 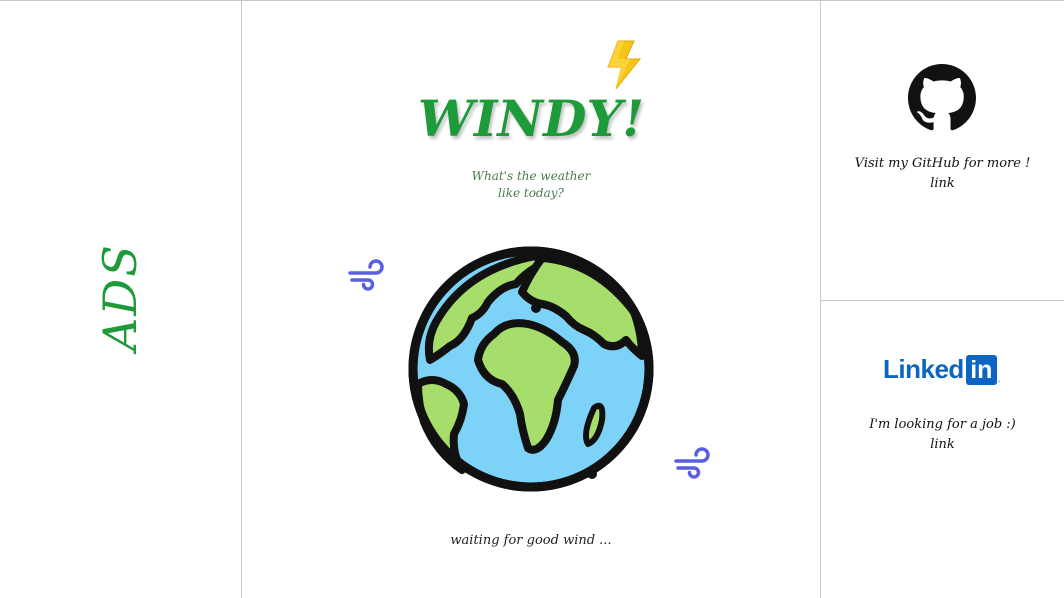 I want to click on github-message: Visit my GitHub for more !, so click(x=942, y=163).